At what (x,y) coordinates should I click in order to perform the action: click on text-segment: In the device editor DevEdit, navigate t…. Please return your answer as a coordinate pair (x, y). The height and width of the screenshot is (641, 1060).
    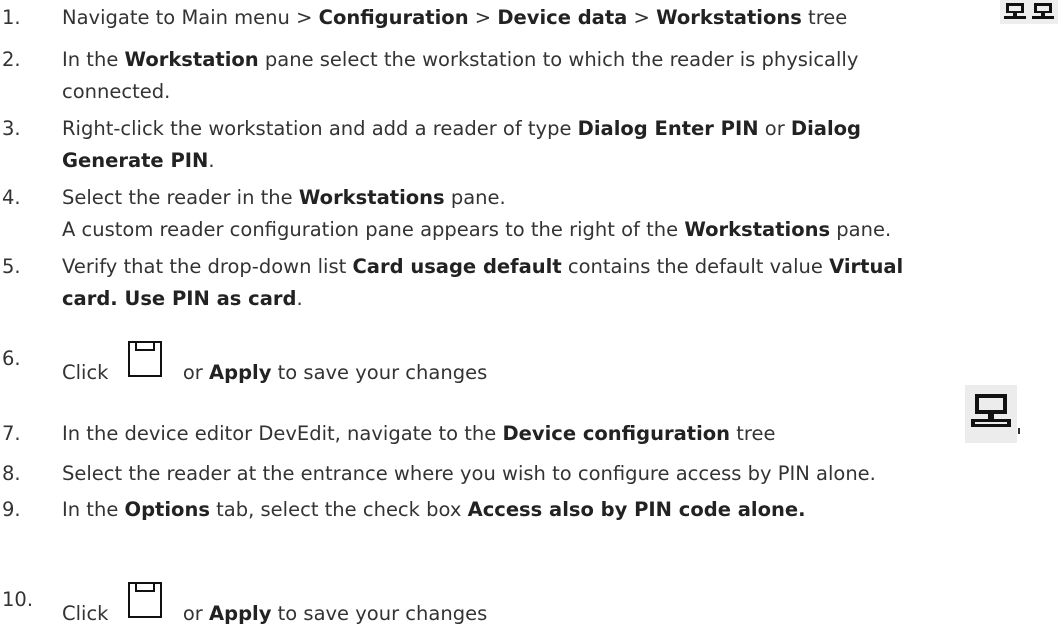
    Looking at the image, I should click on (282, 433).